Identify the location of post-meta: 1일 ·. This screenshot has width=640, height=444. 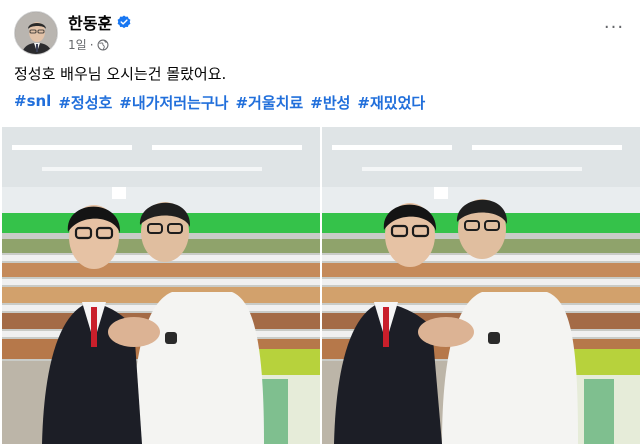
(88, 44).